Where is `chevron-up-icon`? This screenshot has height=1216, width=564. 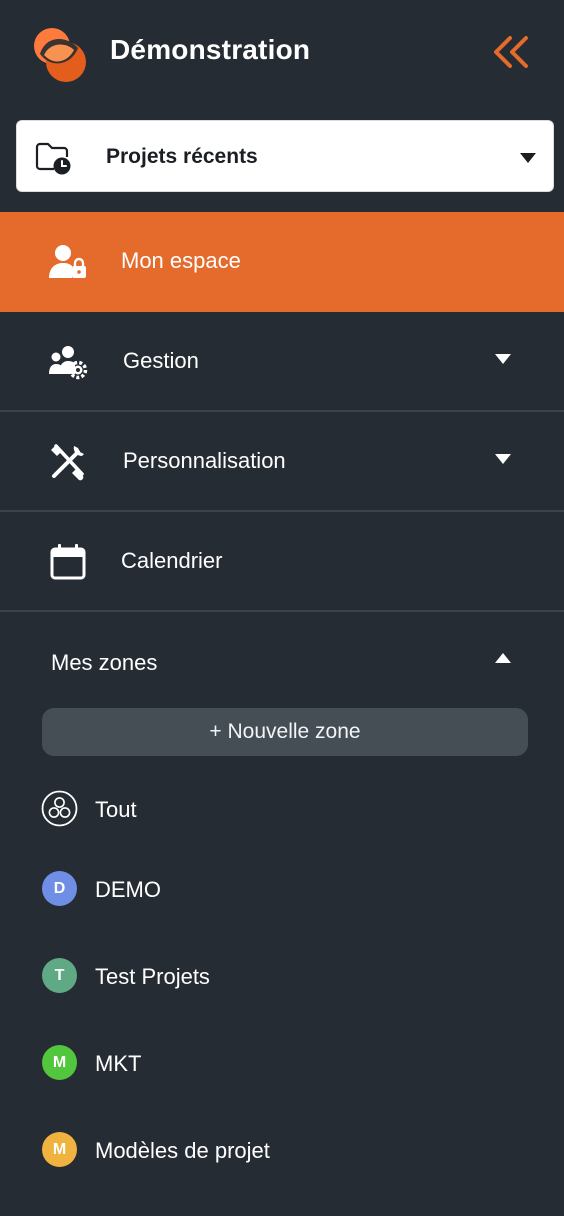 chevron-up-icon is located at coordinates (503, 658).